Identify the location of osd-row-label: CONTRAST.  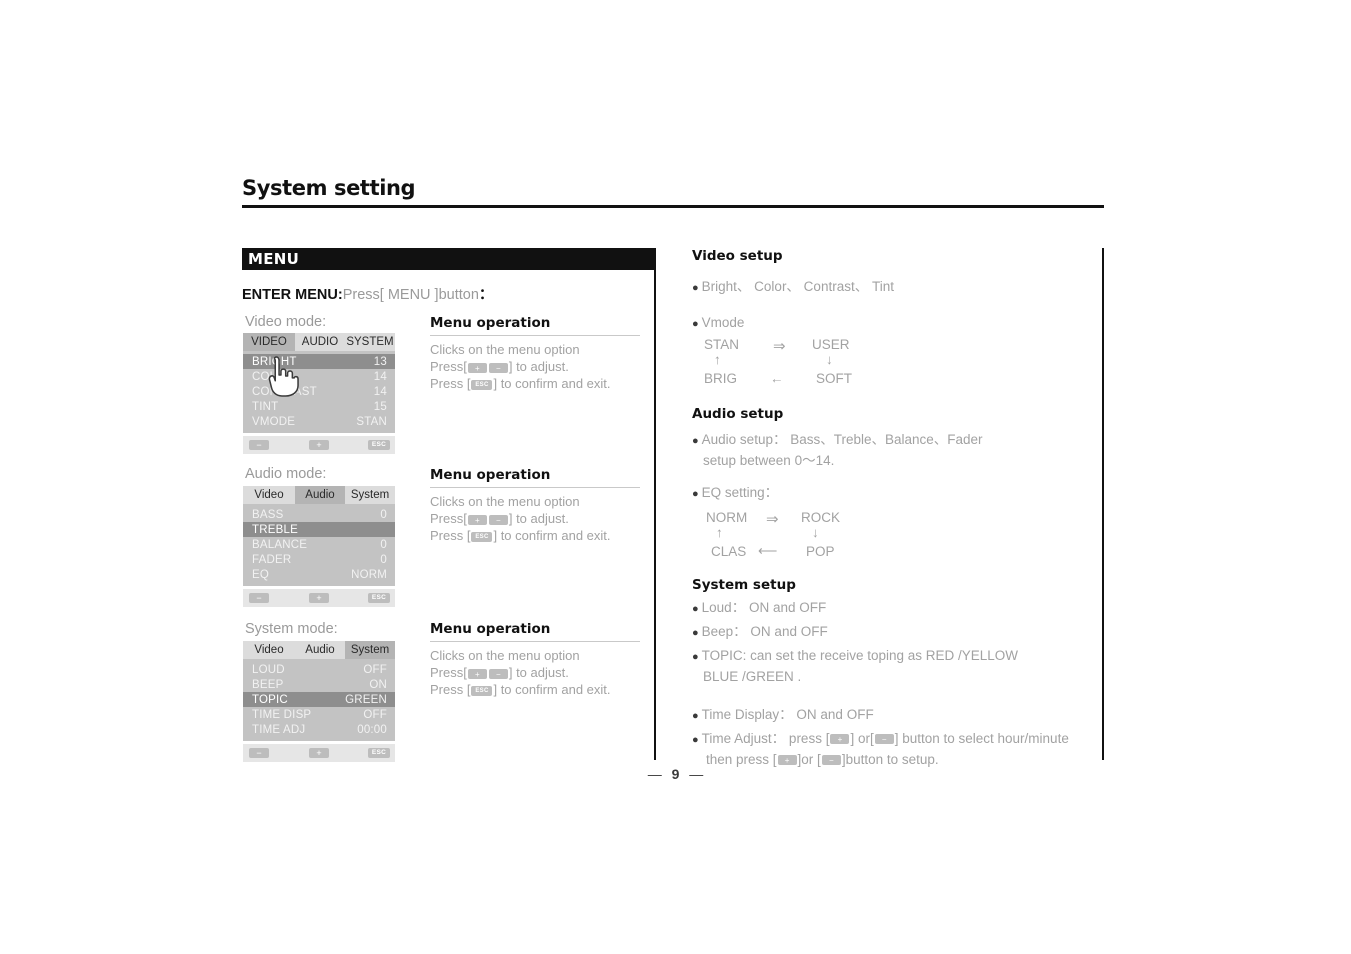
(284, 391).